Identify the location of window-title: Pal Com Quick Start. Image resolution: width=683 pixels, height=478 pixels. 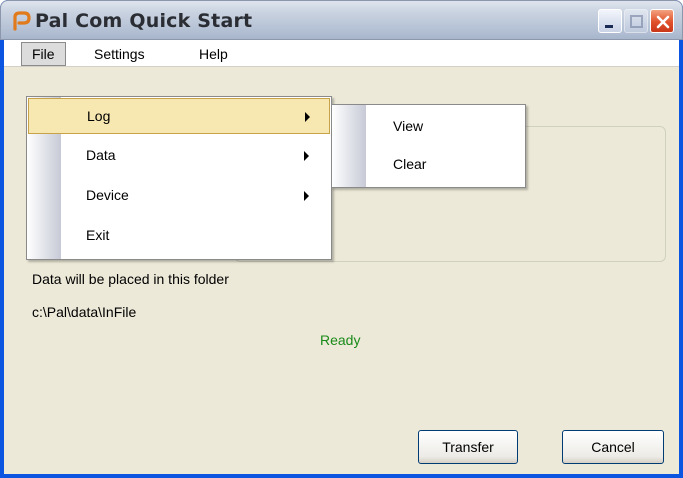
(144, 21).